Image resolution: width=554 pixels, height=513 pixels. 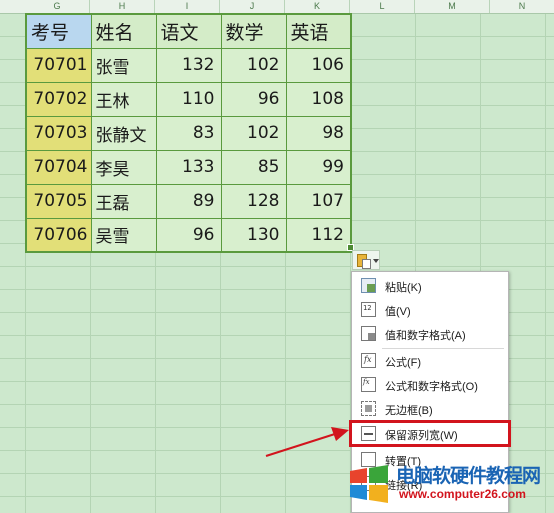 I want to click on watermark-url: www.computer26.com, so click(x=462, y=494).